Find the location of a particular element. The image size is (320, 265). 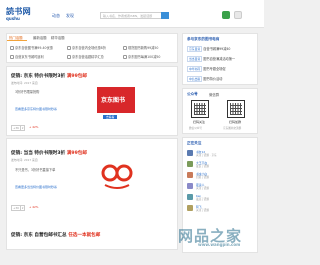

post-title: 促销: 京东 自营包邮书汇总 任选一本就包邮 is located at coordinates (55, 235).